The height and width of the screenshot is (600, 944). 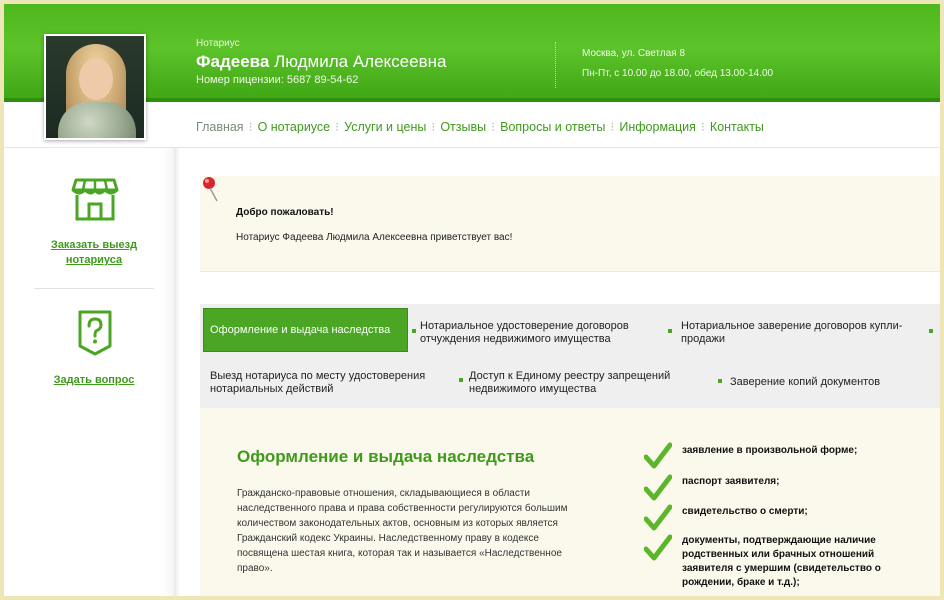 I want to click on tab-copy-certification: Заверение копий документов, so click(x=805, y=382).